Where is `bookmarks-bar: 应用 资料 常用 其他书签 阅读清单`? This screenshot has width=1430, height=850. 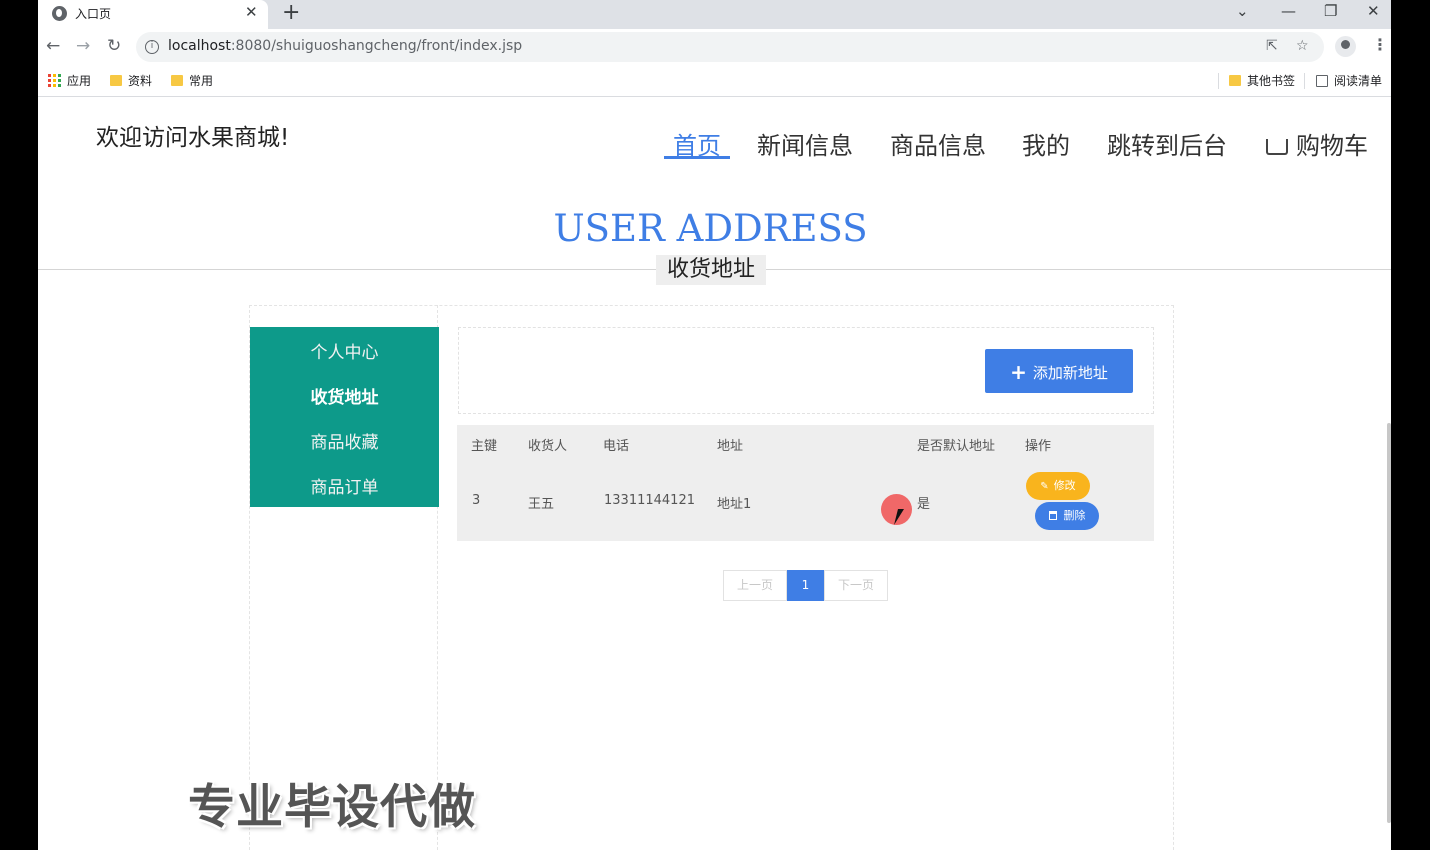 bookmarks-bar: 应用 资料 常用 其他书签 阅读清单 is located at coordinates (714, 81).